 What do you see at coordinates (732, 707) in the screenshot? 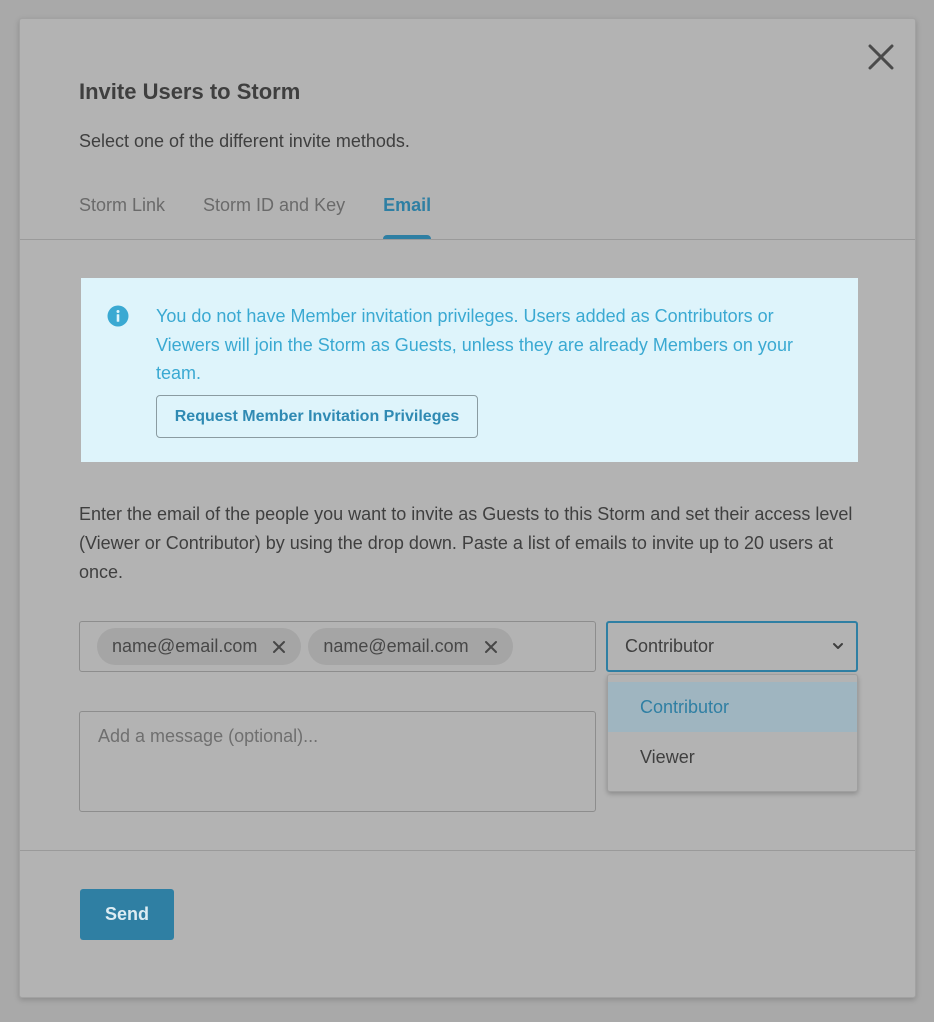
I see `option-contributor: Contributor` at bounding box center [732, 707].